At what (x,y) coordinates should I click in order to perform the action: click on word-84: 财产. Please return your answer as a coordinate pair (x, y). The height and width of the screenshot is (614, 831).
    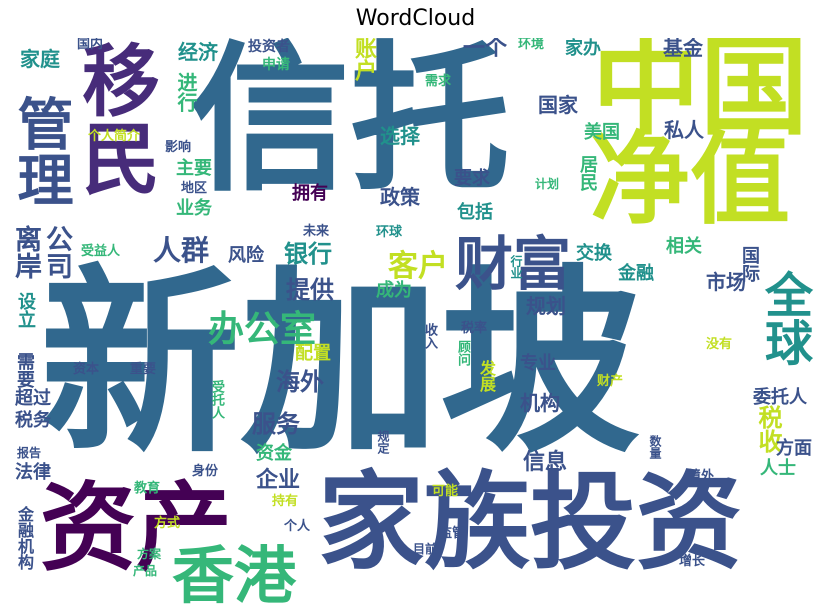
    Looking at the image, I should click on (610, 381).